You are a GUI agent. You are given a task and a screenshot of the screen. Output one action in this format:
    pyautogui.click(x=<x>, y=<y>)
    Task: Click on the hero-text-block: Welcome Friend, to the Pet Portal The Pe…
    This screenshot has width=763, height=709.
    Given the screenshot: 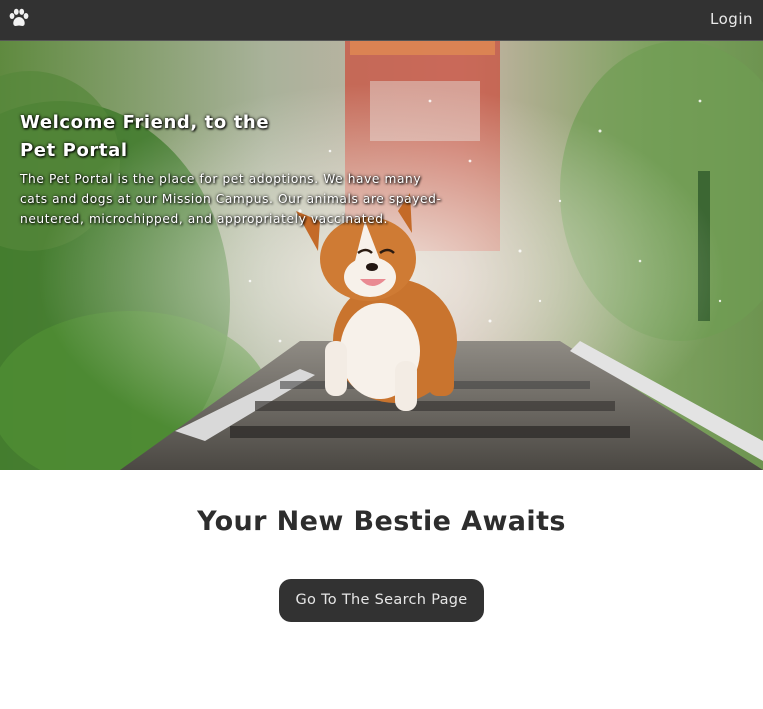 What is the action you would take?
    pyautogui.click(x=235, y=169)
    